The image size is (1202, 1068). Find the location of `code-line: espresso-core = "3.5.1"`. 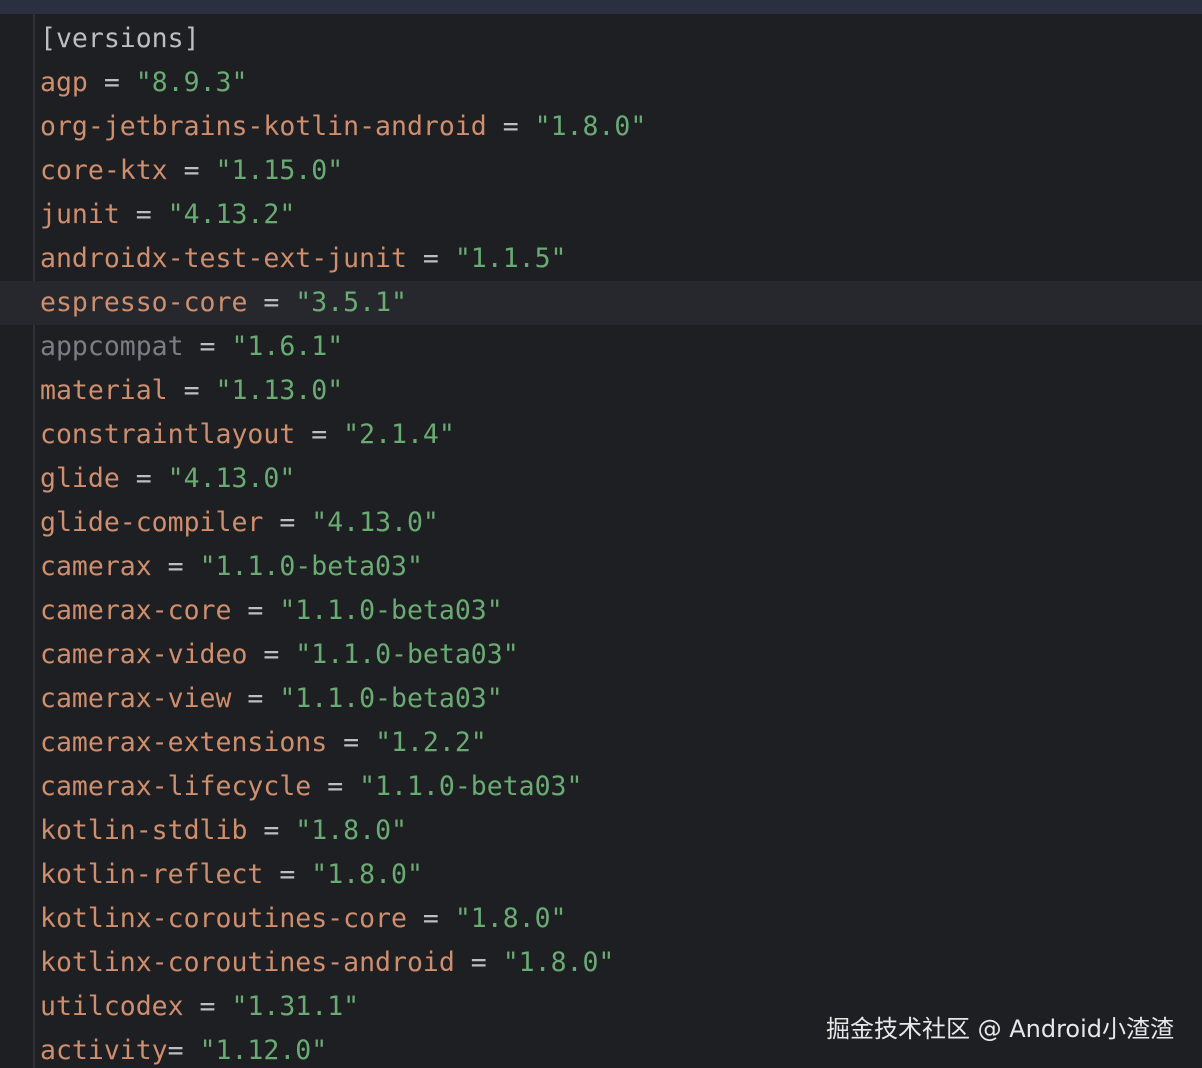

code-line: espresso-core = "3.5.1" is located at coordinates (601, 303).